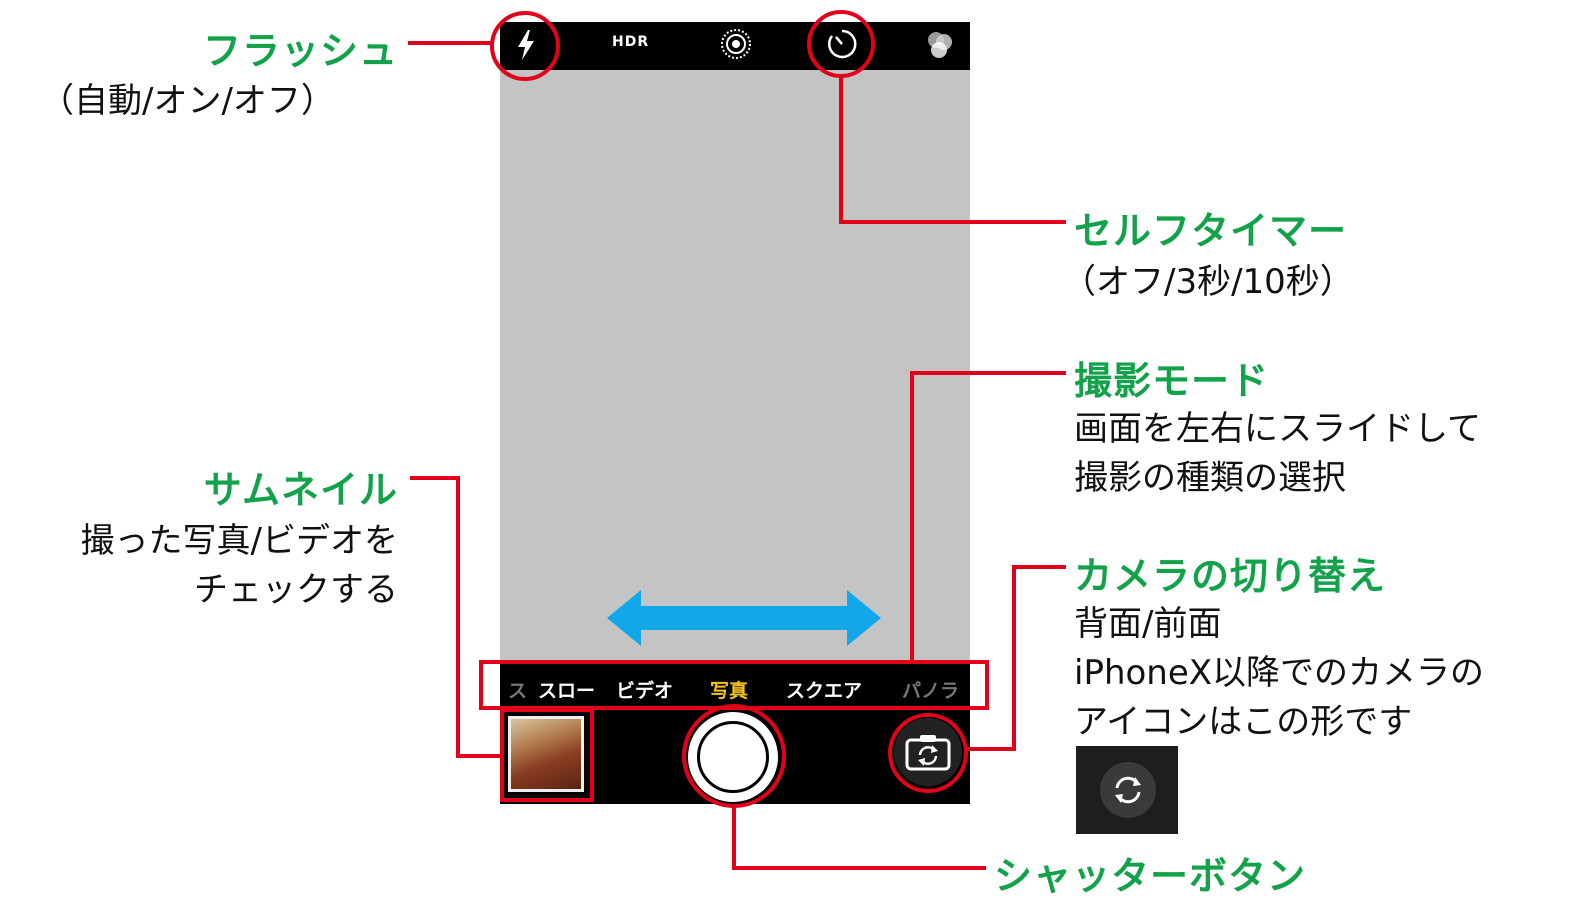 The image size is (1584, 900). Describe the element at coordinates (988, 516) in the screenshot. I see `mode-callout-line` at that location.